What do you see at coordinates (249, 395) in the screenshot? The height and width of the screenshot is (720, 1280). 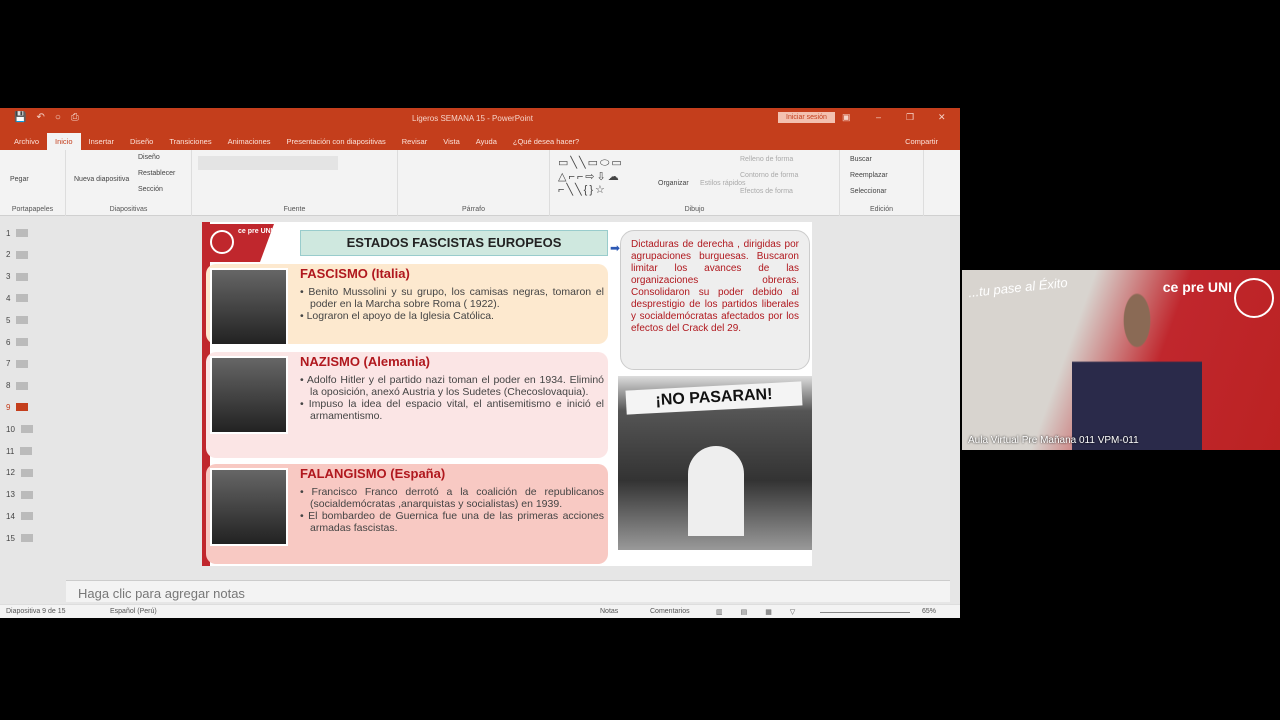 I see `hitler-photo` at bounding box center [249, 395].